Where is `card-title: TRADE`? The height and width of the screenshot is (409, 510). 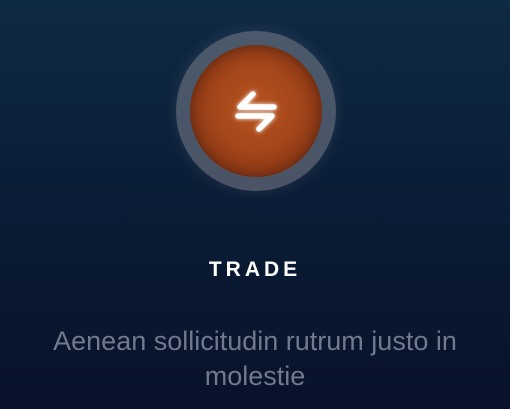 card-title: TRADE is located at coordinates (255, 269).